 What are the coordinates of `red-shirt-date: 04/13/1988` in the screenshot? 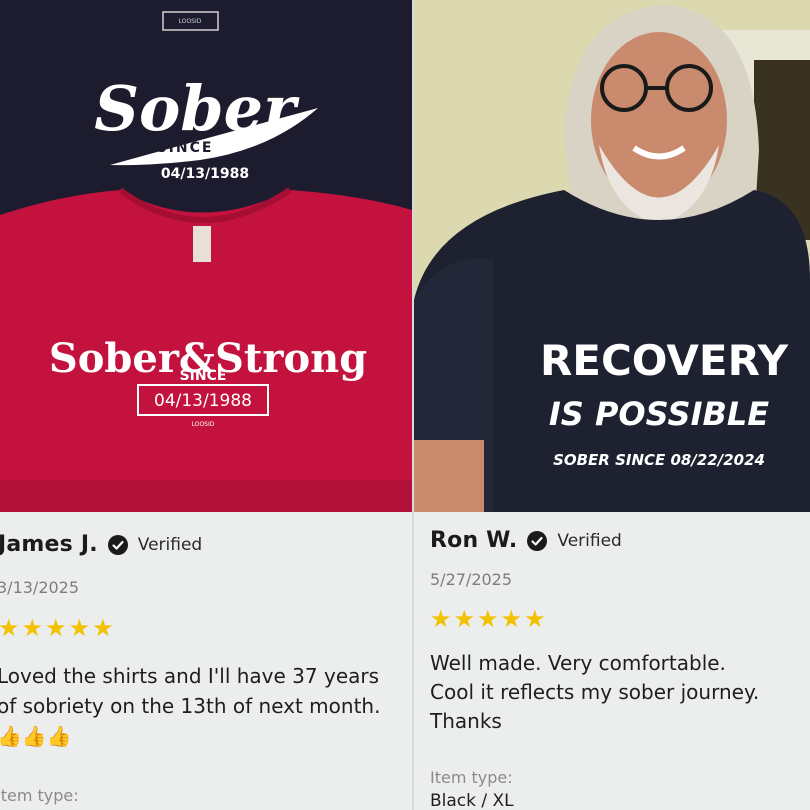 It's located at (203, 401).